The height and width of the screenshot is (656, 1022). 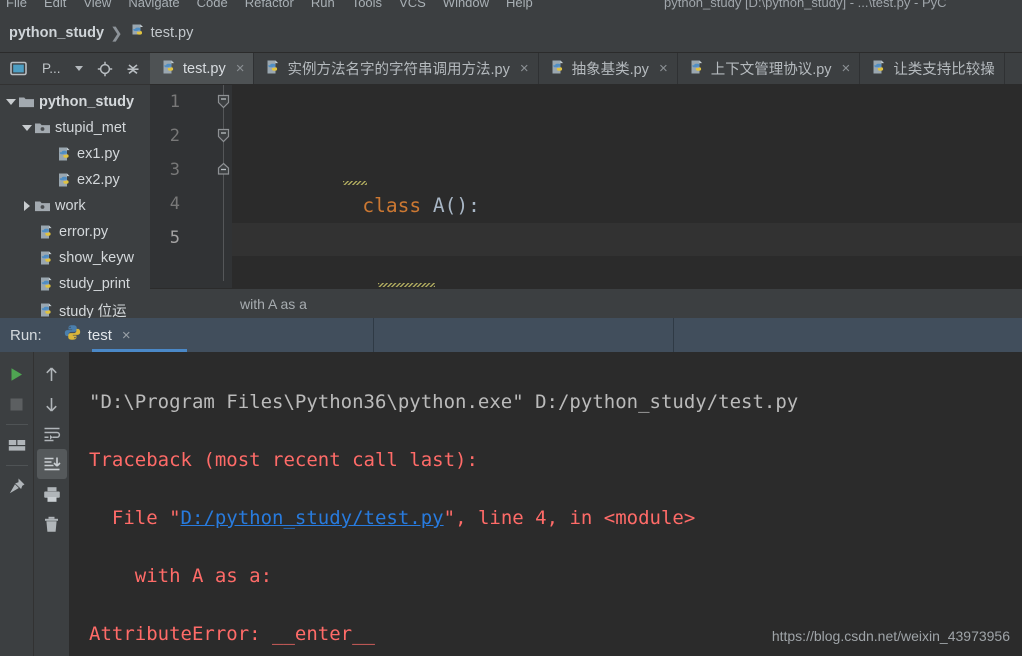 What do you see at coordinates (98, 154) in the screenshot?
I see `tree-item-label: ex1.py` at bounding box center [98, 154].